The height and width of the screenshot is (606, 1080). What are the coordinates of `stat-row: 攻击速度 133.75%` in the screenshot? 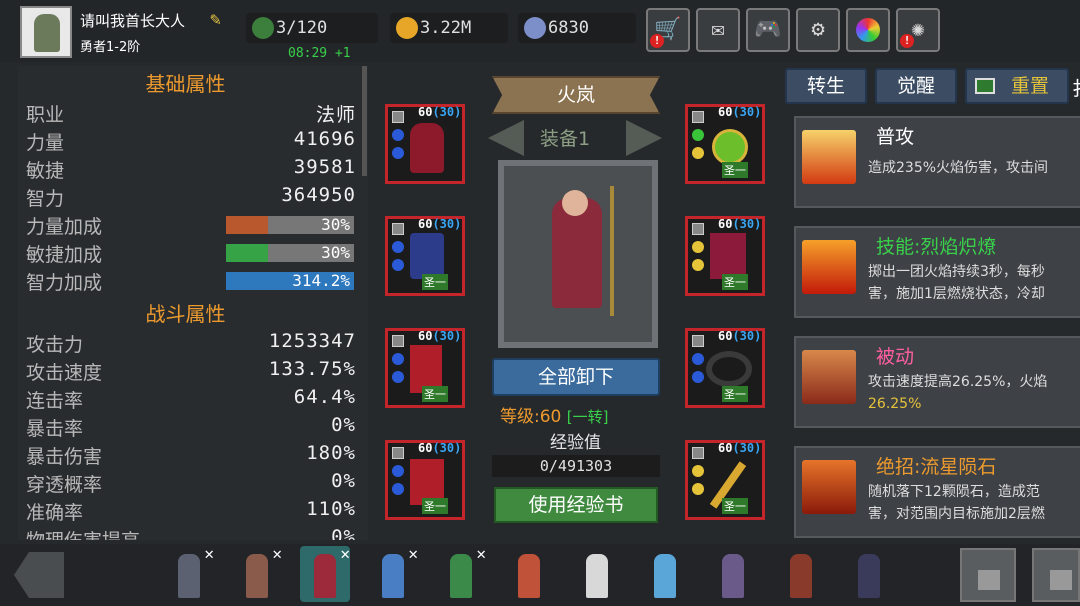 It's located at (191, 371).